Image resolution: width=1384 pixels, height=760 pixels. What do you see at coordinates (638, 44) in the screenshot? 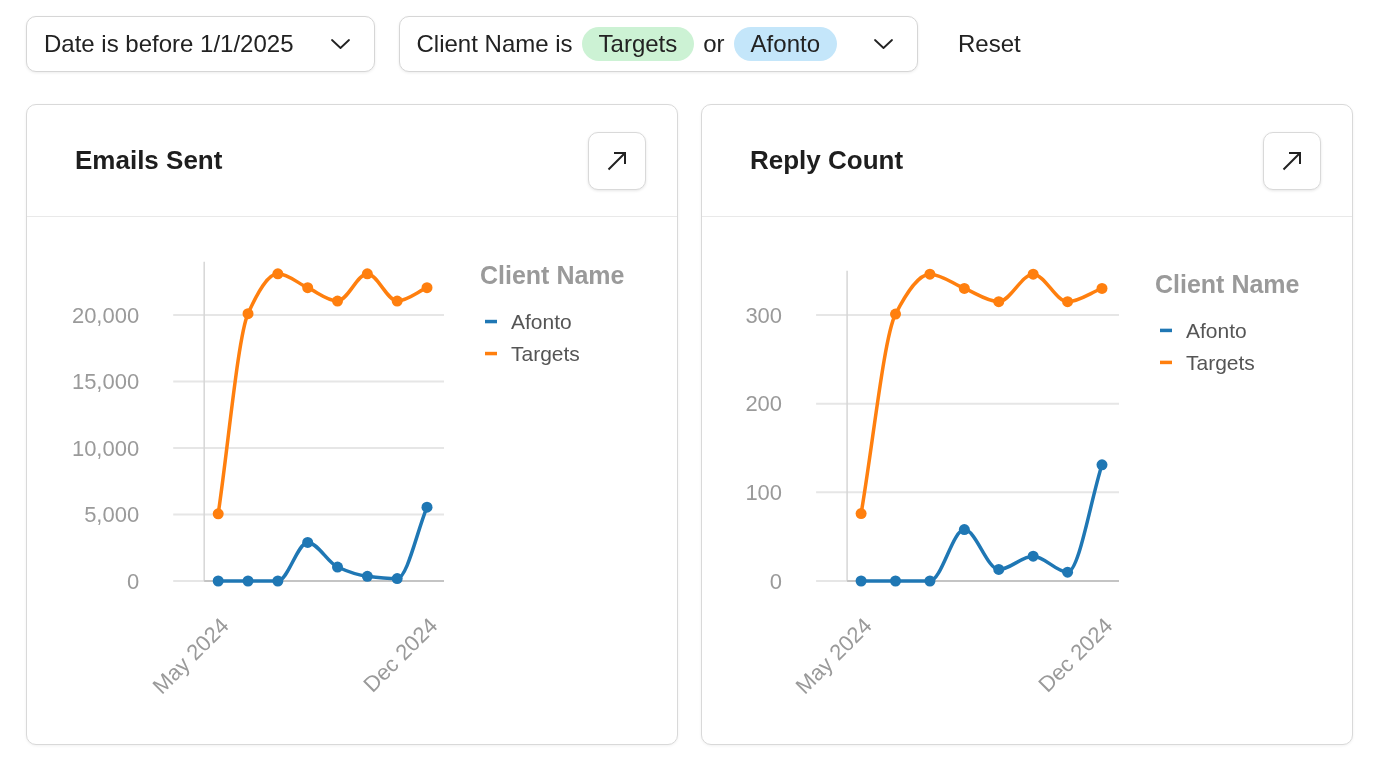
I see `filter-value-tag: Targets` at bounding box center [638, 44].